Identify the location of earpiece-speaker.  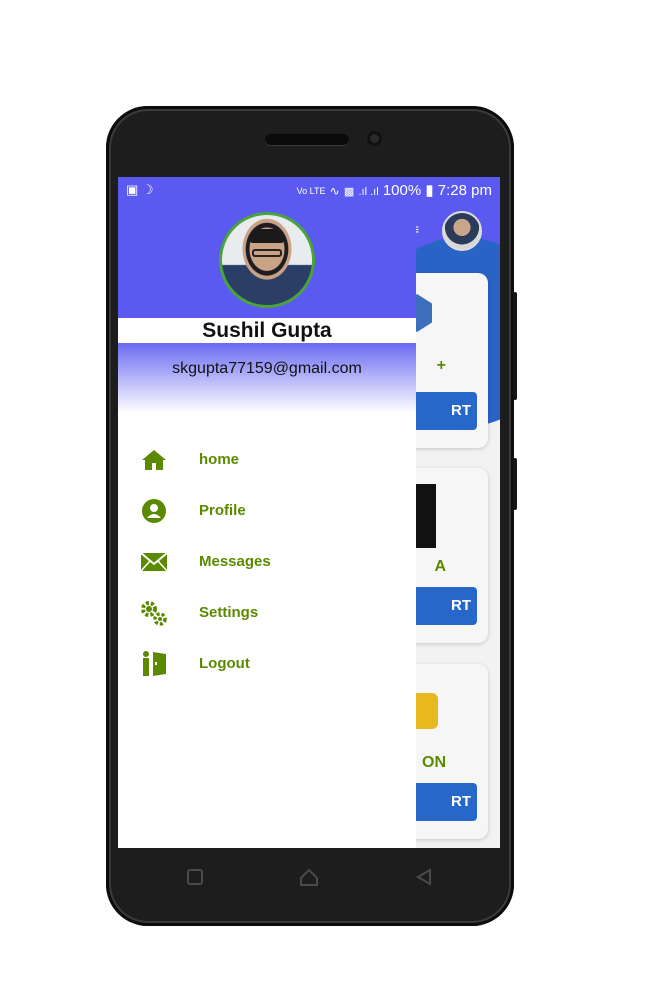
(307, 139).